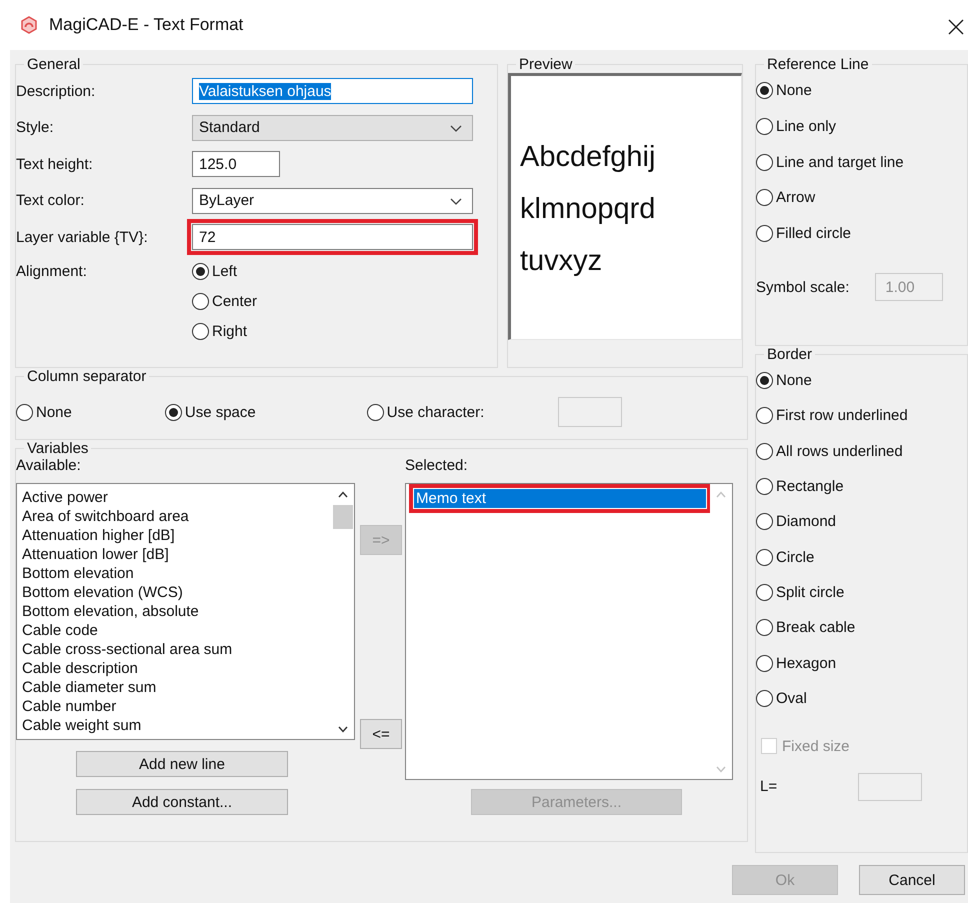 This screenshot has height=903, width=968. Describe the element at coordinates (225, 331) in the screenshot. I see `radio-option: Right` at that location.